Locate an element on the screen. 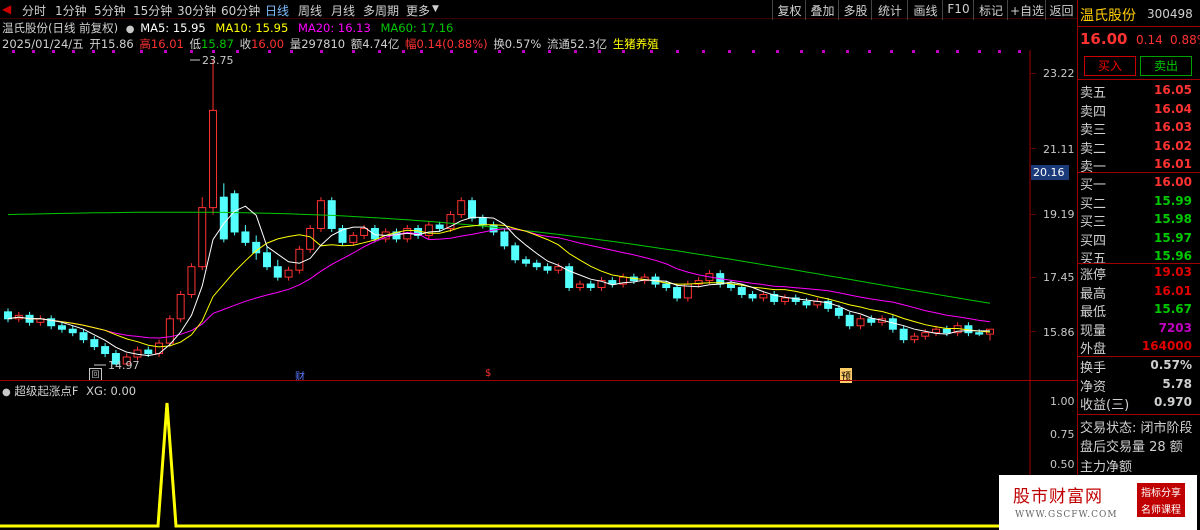  btn-f10: F10 is located at coordinates (958, 10).